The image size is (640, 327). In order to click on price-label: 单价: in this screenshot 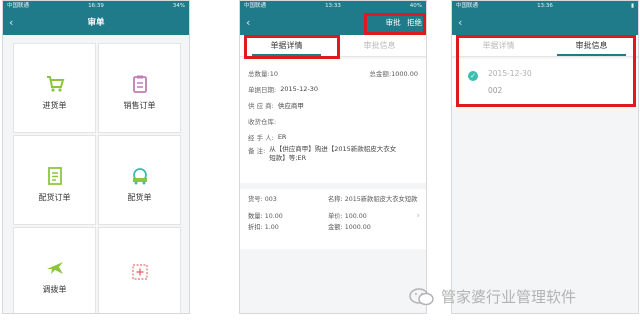, I will do `click(335, 216)`.